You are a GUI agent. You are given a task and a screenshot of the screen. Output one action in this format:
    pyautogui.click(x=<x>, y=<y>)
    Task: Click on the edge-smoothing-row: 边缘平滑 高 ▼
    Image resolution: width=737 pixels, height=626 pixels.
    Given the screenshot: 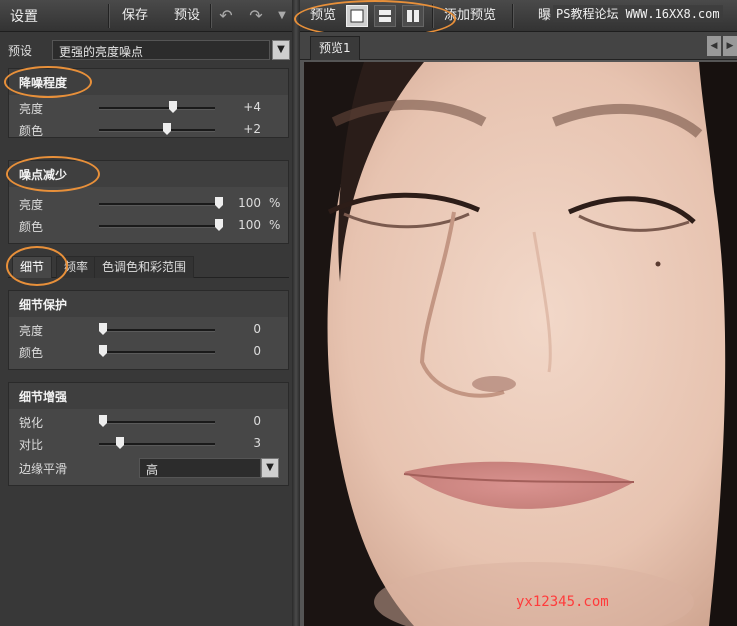 What is the action you would take?
    pyautogui.click(x=148, y=468)
    